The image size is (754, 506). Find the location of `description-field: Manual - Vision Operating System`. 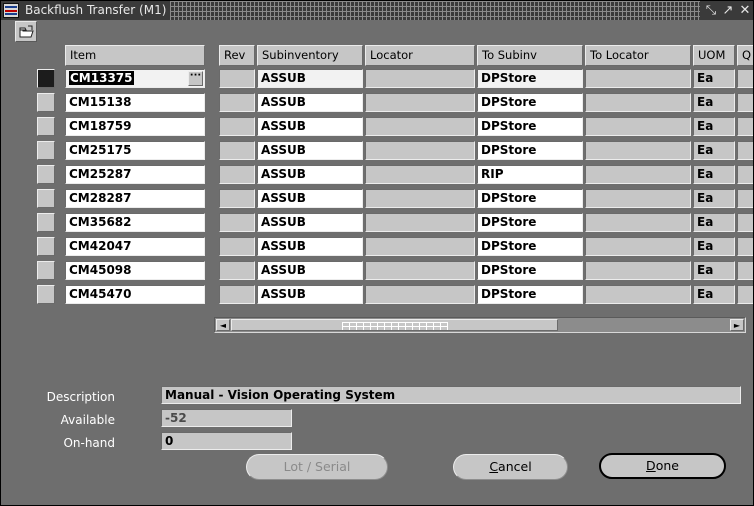

description-field: Manual - Vision Operating System is located at coordinates (451, 395).